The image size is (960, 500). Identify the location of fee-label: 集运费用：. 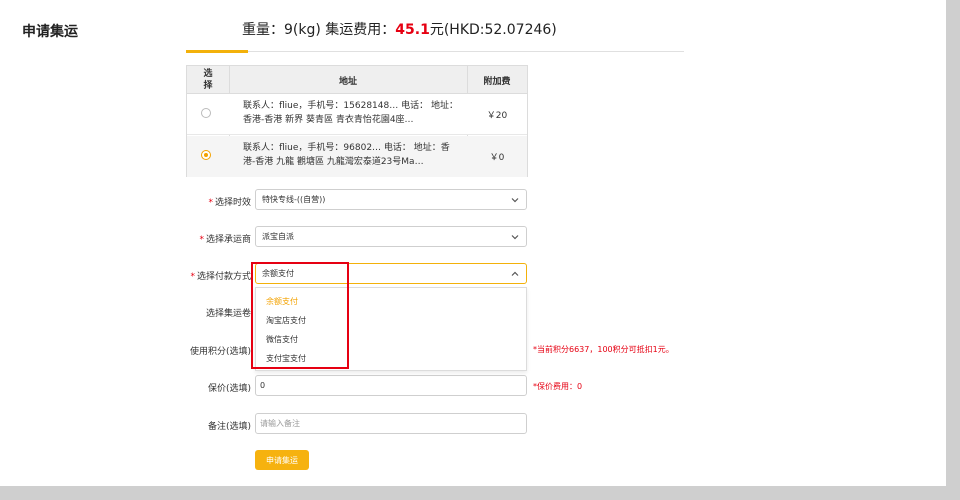
(358, 30).